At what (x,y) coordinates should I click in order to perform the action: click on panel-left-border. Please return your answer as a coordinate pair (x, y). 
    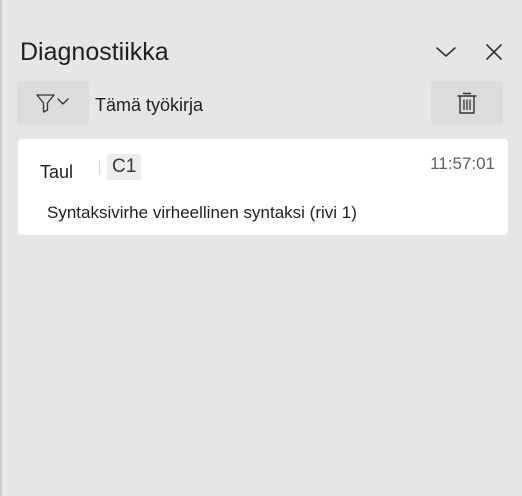
    Looking at the image, I should click on (1, 248).